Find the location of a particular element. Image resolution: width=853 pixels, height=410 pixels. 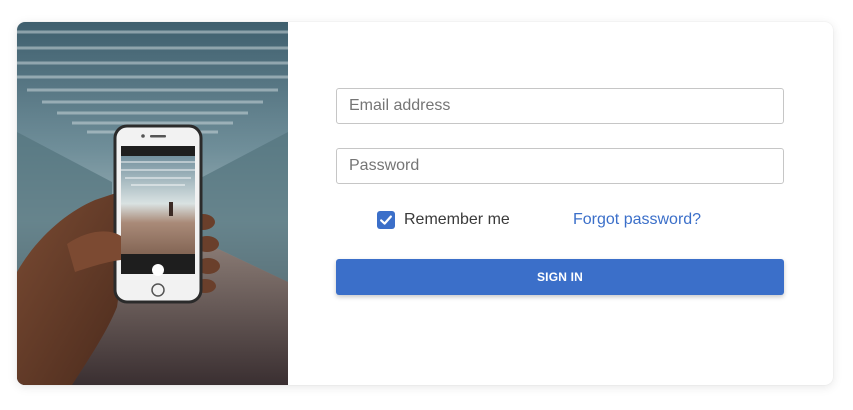

forgot-password-link: Forgot password? is located at coordinates (637, 220).